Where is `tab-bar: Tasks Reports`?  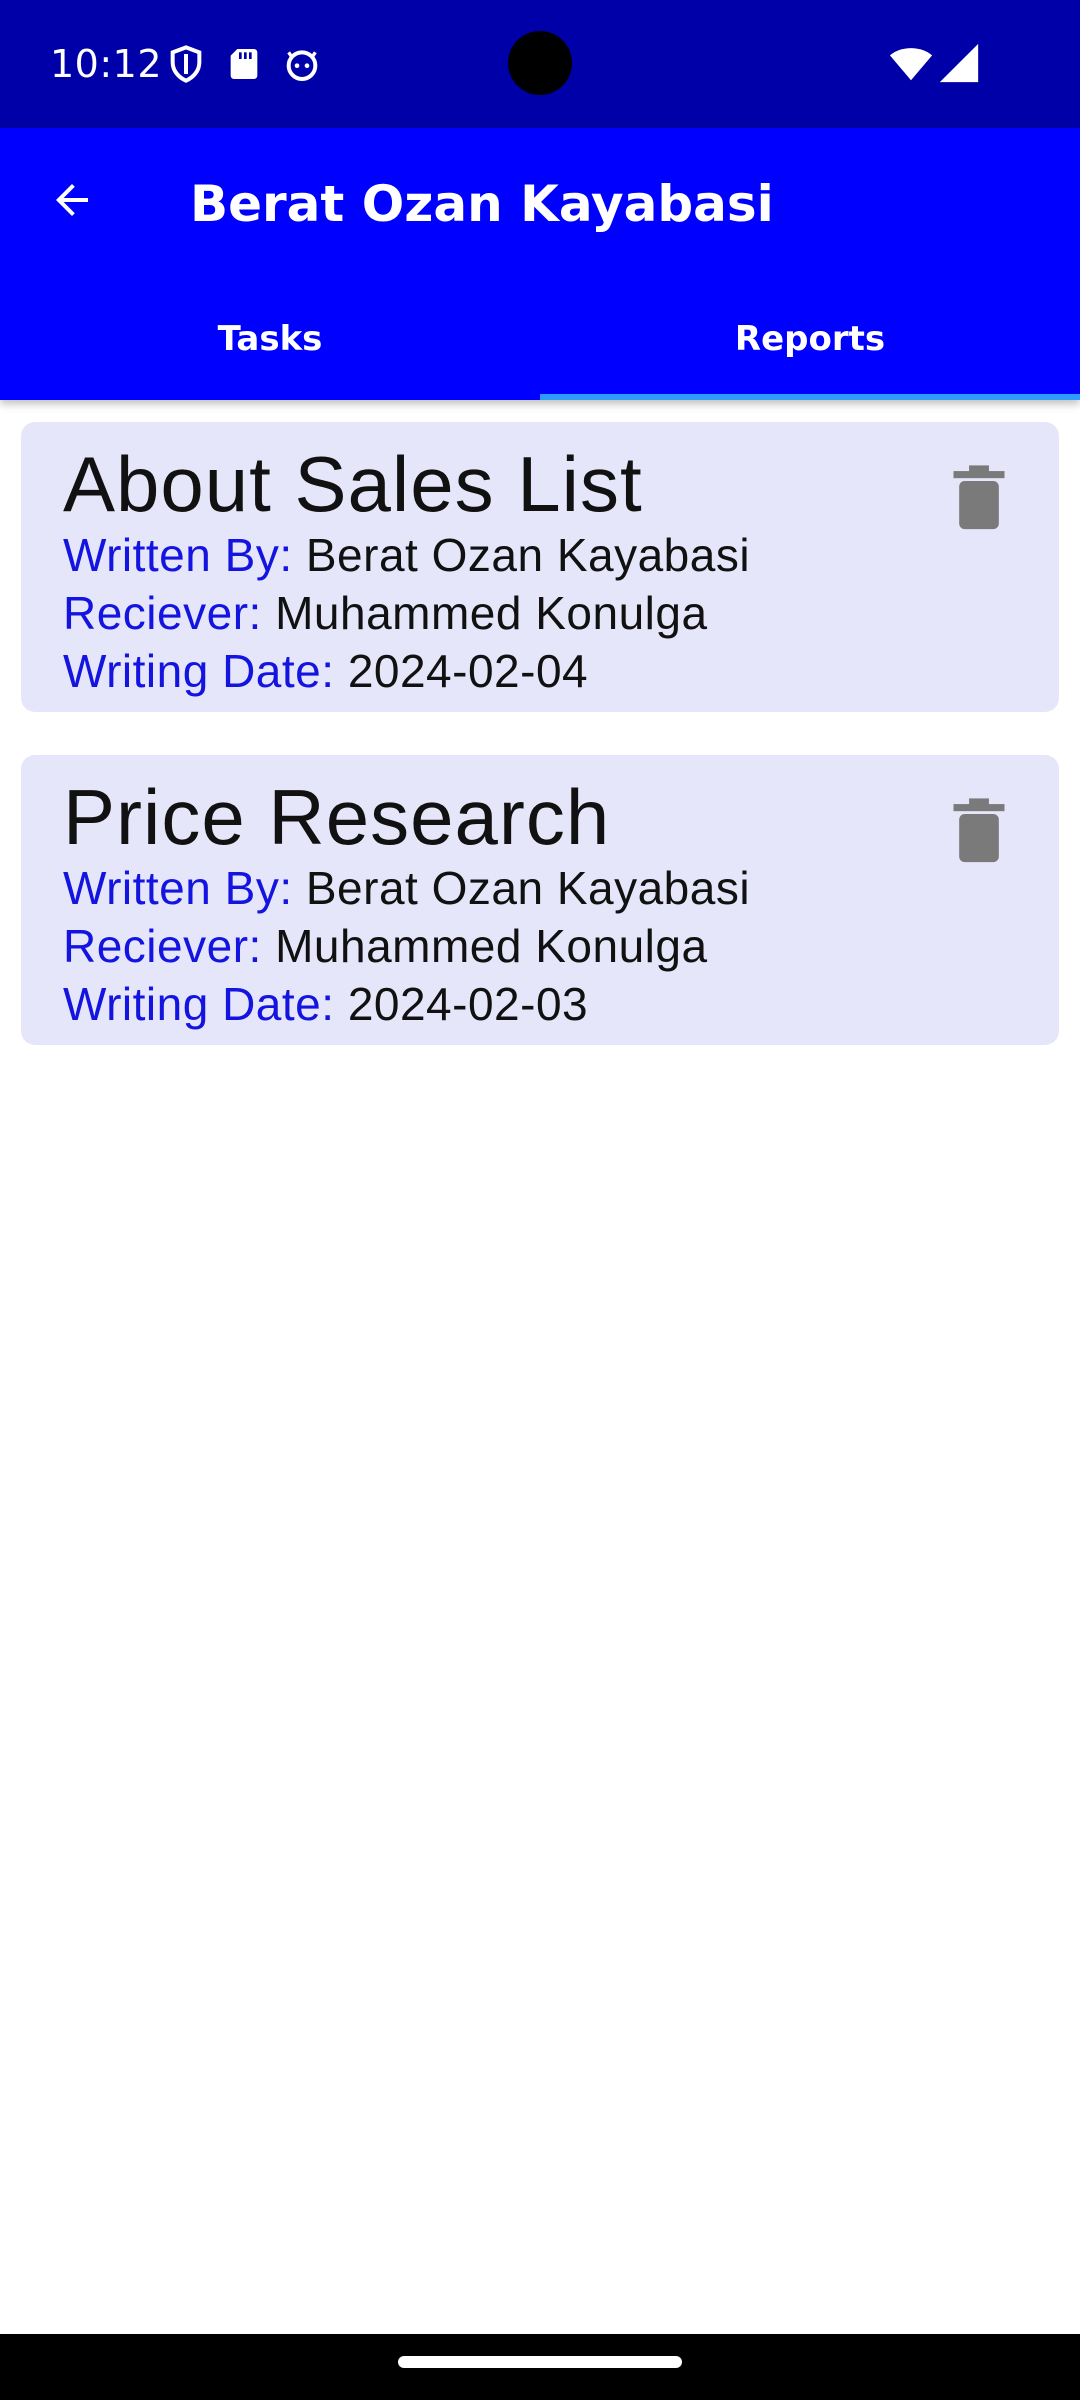
tab-bar: Tasks Reports is located at coordinates (540, 339).